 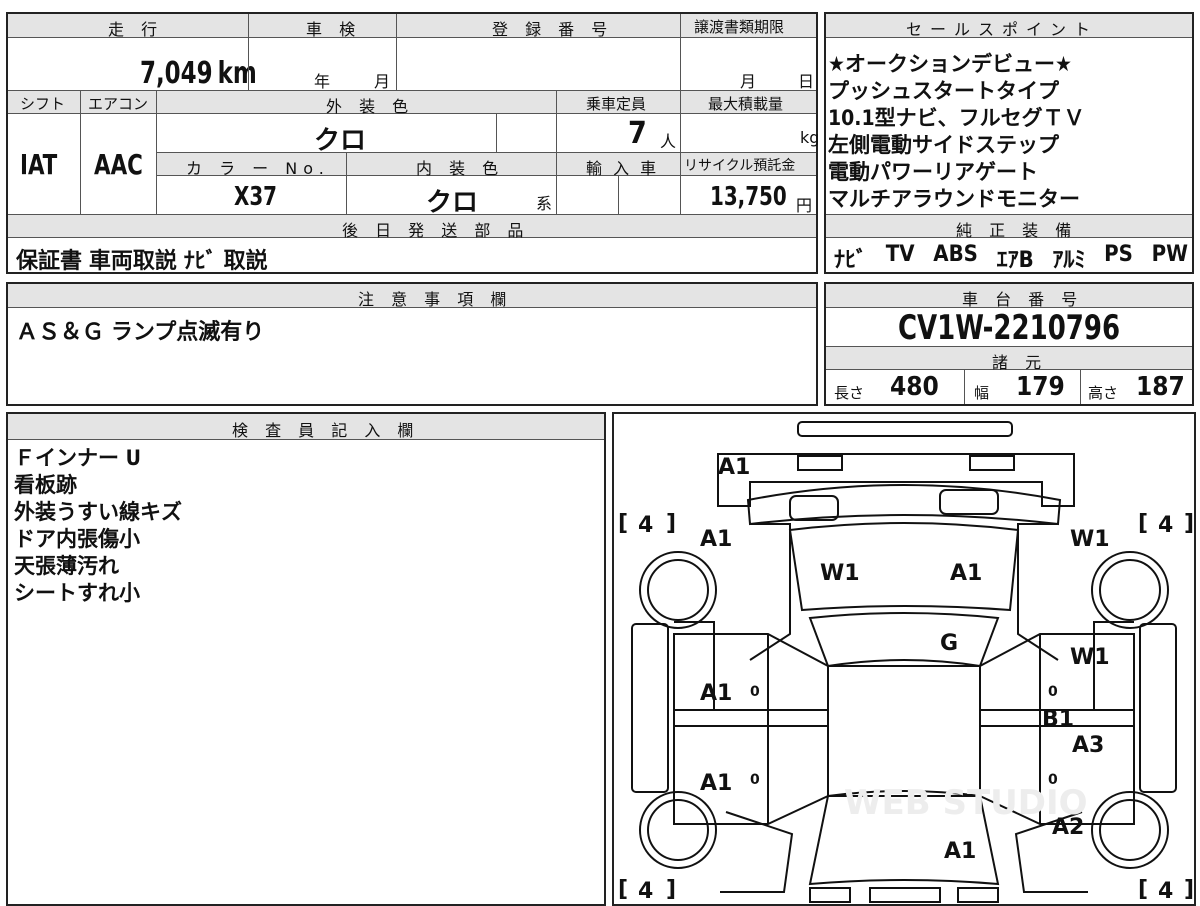 What do you see at coordinates (1040, 387) in the screenshot?
I see `width-value: 179` at bounding box center [1040, 387].